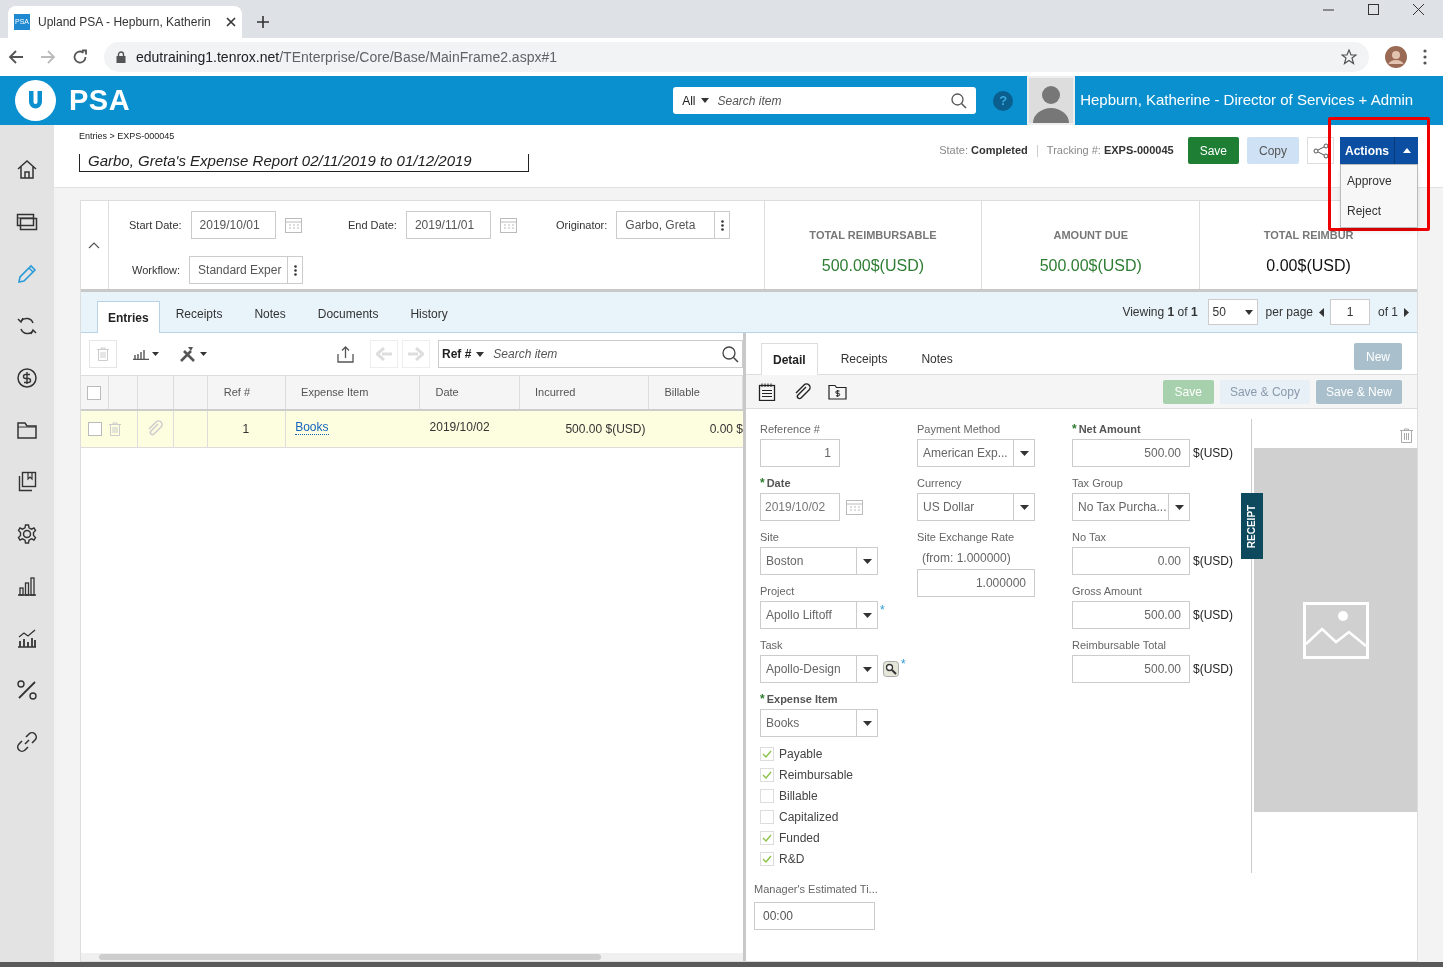 Image resolution: width=1443 pixels, height=967 pixels. What do you see at coordinates (16, 57) in the screenshot?
I see `back-icon` at bounding box center [16, 57].